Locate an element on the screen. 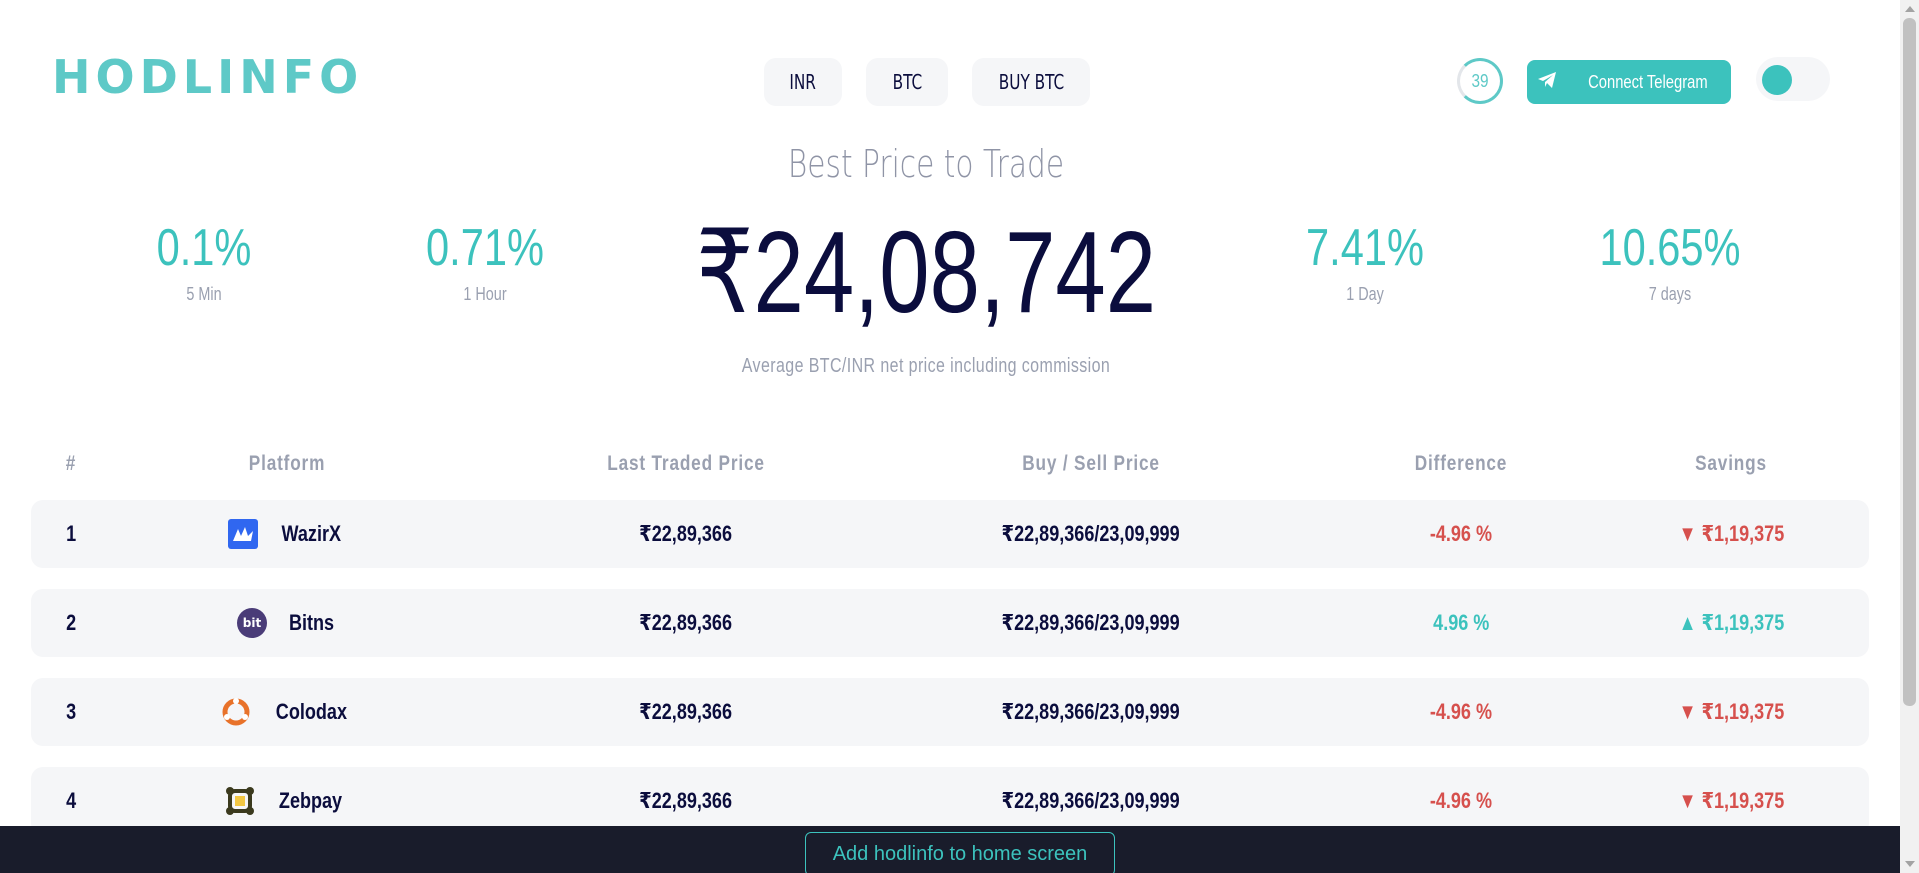 The image size is (1919, 873). platform-cell: Zebpay is located at coordinates (287, 801).